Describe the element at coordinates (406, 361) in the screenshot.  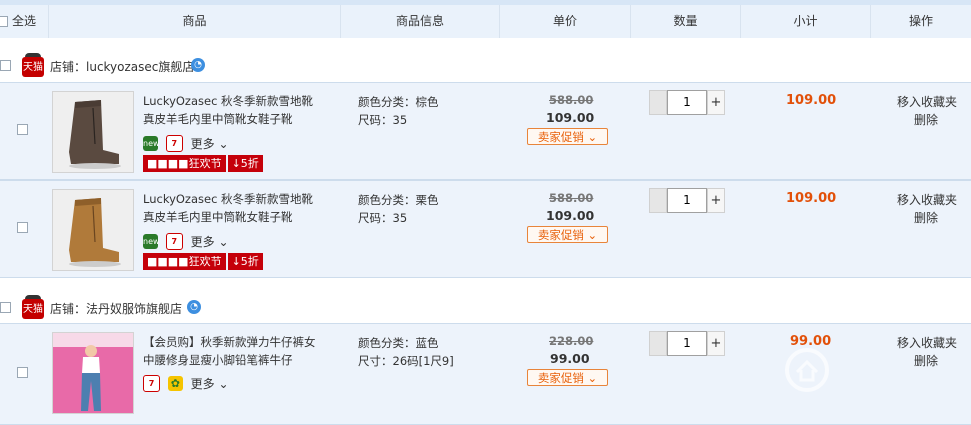
I see `sku-size: 尺寸：26码[1尺9]` at that location.